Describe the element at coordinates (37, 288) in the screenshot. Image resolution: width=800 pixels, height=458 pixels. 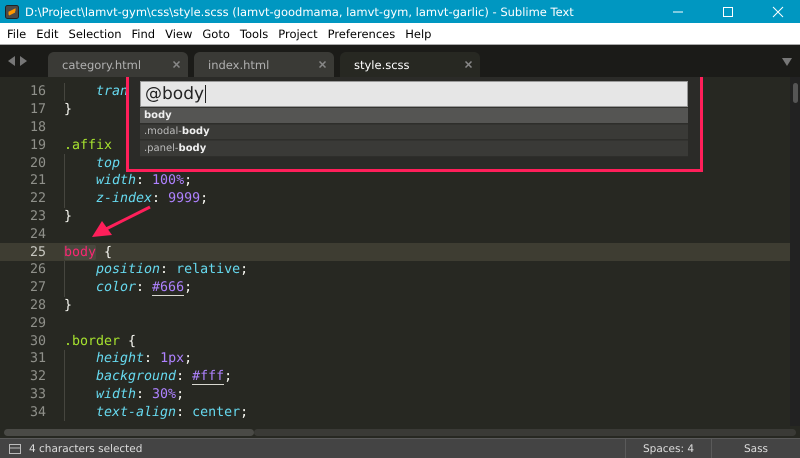
I see `line-number: 27` at that location.